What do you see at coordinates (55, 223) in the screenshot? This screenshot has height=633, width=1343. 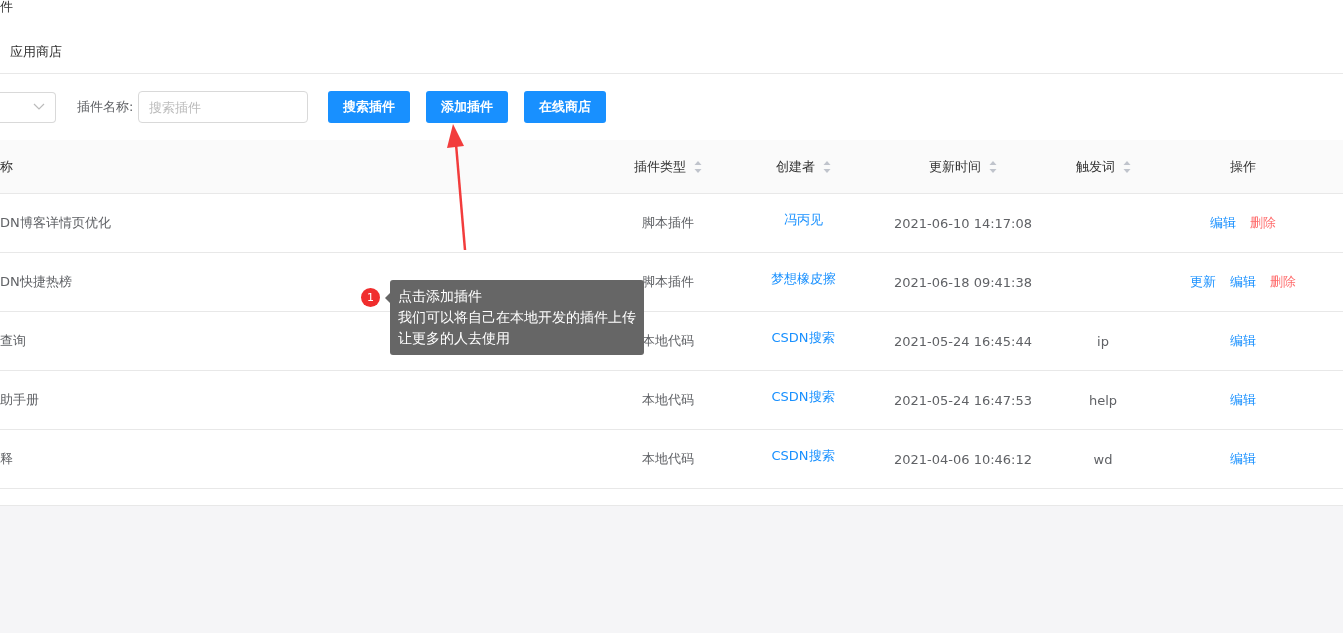 I see `table-cell: DN博客详情页优化` at bounding box center [55, 223].